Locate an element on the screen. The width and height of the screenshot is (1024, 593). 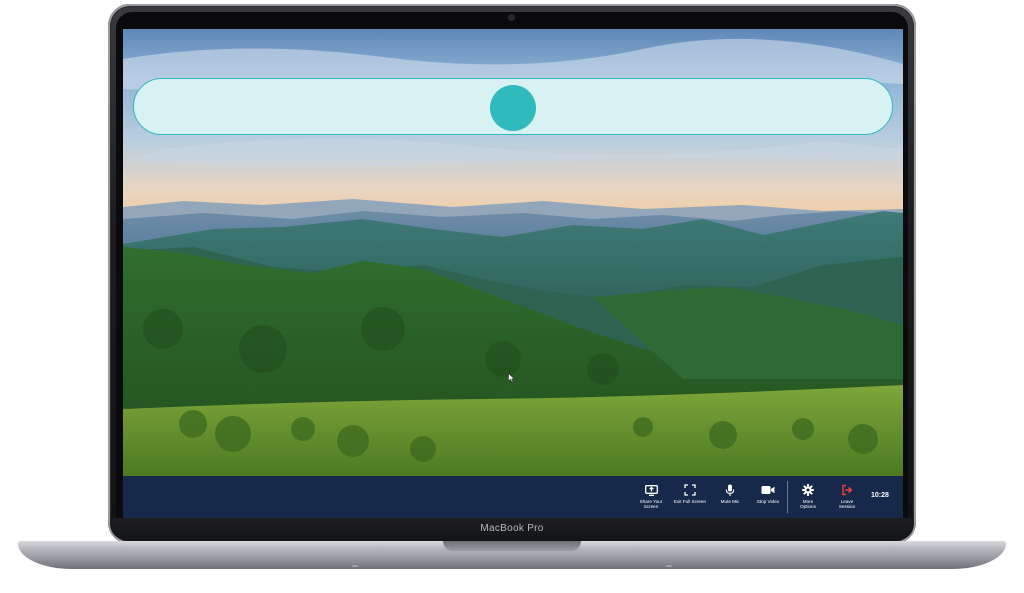
gear-icon is located at coordinates (808, 490).